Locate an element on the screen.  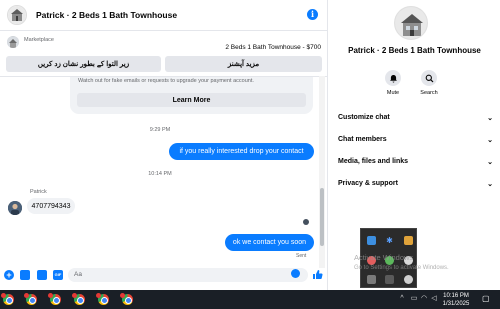
notifications-icon: ▢ is located at coordinates (487, 299).